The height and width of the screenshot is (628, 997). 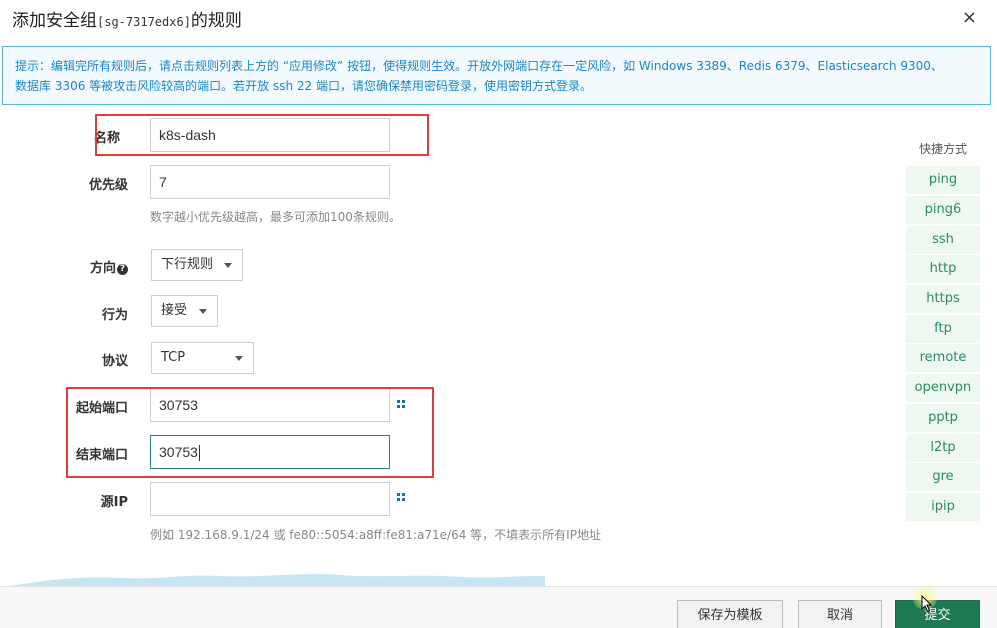 What do you see at coordinates (275, 217) in the screenshot?
I see `priority-help: 数字越小优先级越高，最多可添加100条规则。` at bounding box center [275, 217].